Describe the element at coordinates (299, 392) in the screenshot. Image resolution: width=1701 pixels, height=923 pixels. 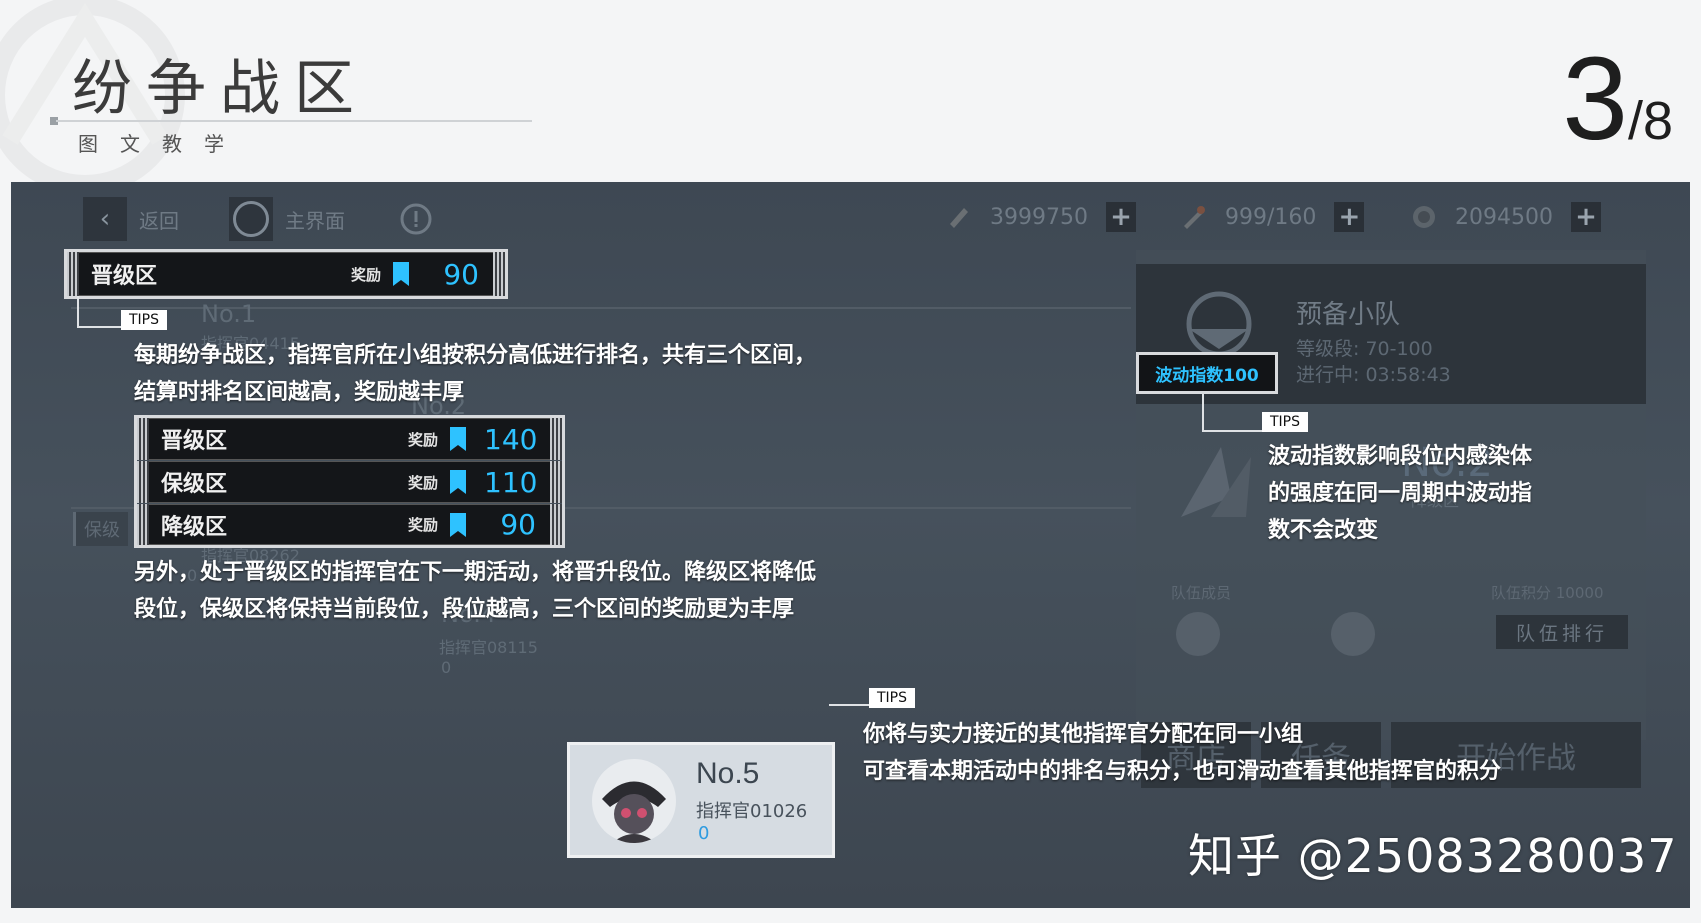
I see `tip-zone-ranking-line2: 结算时排名区间越高，奖励越丰厚` at that location.